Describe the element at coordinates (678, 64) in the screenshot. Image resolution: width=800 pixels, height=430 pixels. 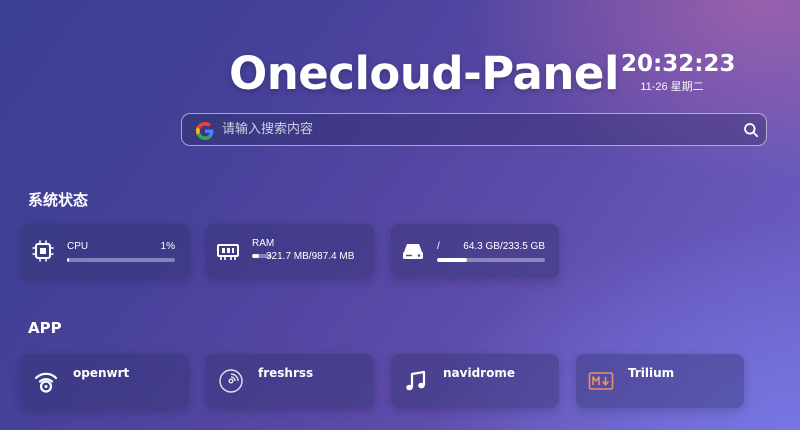
I see `clock-time: 20:32:23` at that location.